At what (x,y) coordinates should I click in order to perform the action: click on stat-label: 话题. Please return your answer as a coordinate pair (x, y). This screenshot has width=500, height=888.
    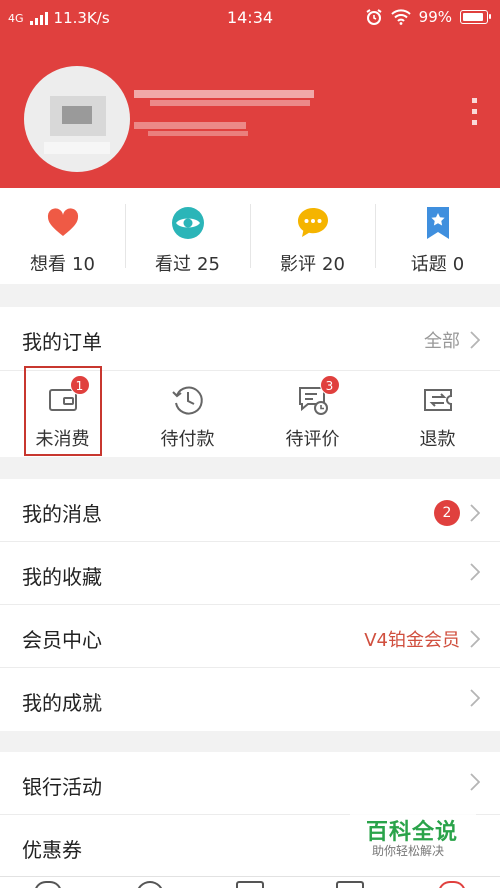
    Looking at the image, I should click on (428, 264).